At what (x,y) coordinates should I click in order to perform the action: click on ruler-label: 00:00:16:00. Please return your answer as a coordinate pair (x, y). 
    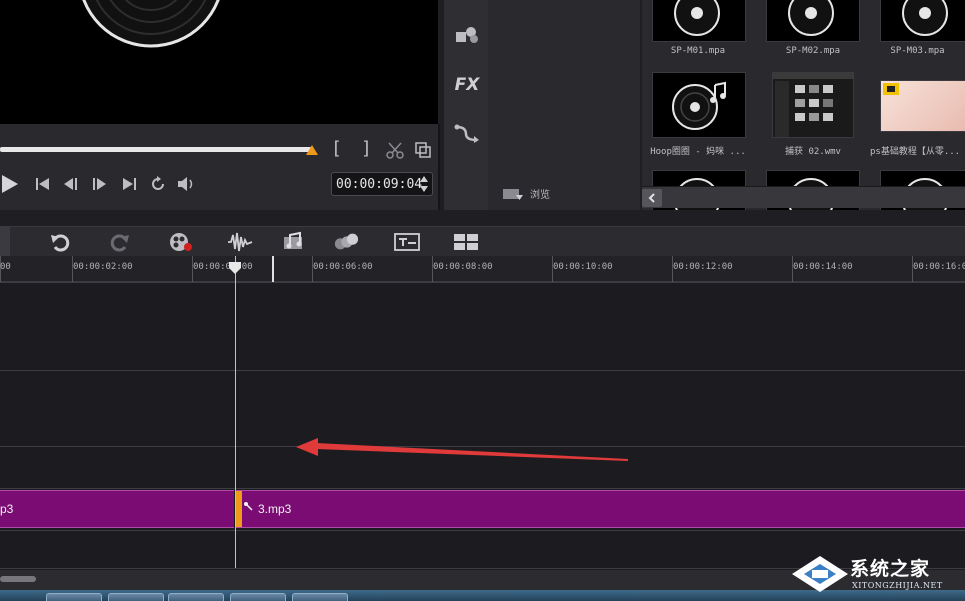
    Looking at the image, I should click on (939, 267).